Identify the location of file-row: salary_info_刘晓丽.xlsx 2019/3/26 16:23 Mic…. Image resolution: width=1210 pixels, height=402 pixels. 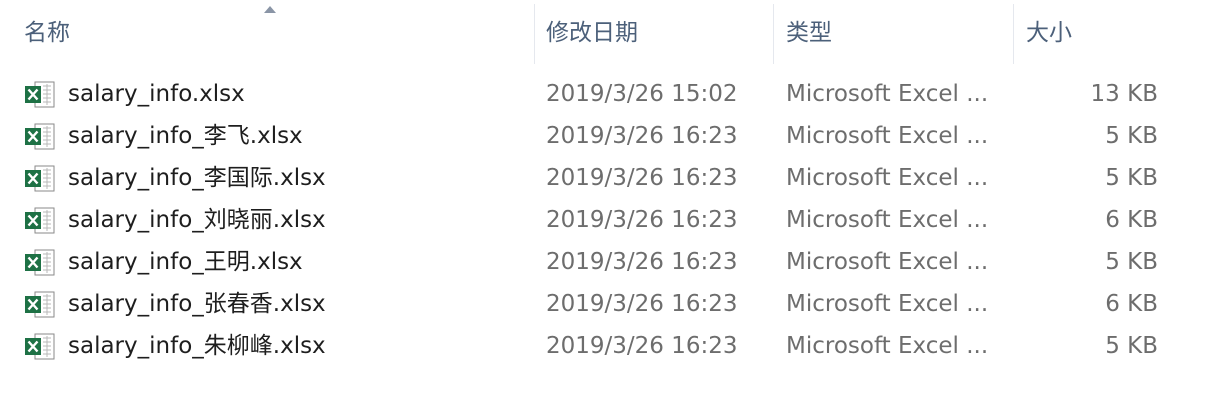
(586, 220).